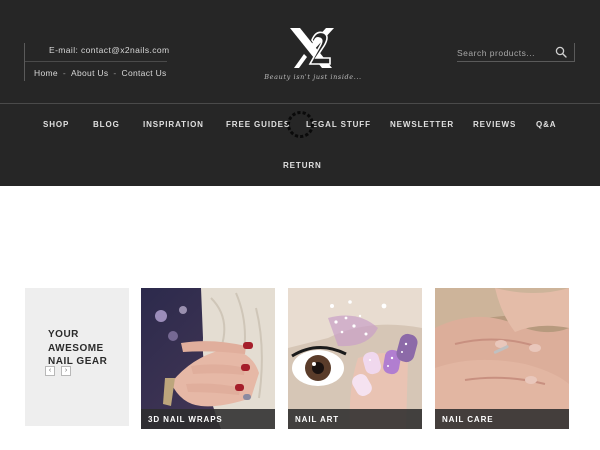  What do you see at coordinates (76, 348) in the screenshot?
I see `nail-gear-title-line: AWESOME` at bounding box center [76, 348].